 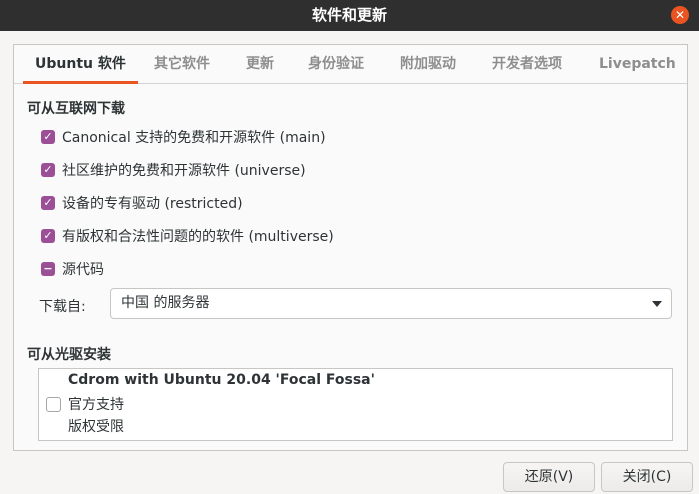 I want to click on tab-other-software: 其它软件, so click(x=182, y=64).